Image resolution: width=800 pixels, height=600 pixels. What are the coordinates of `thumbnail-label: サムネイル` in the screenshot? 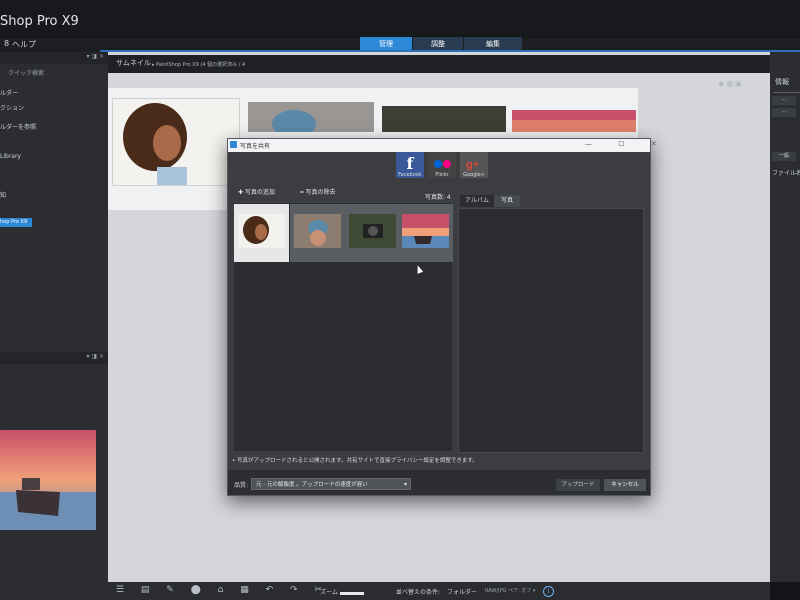 It's located at (133, 63).